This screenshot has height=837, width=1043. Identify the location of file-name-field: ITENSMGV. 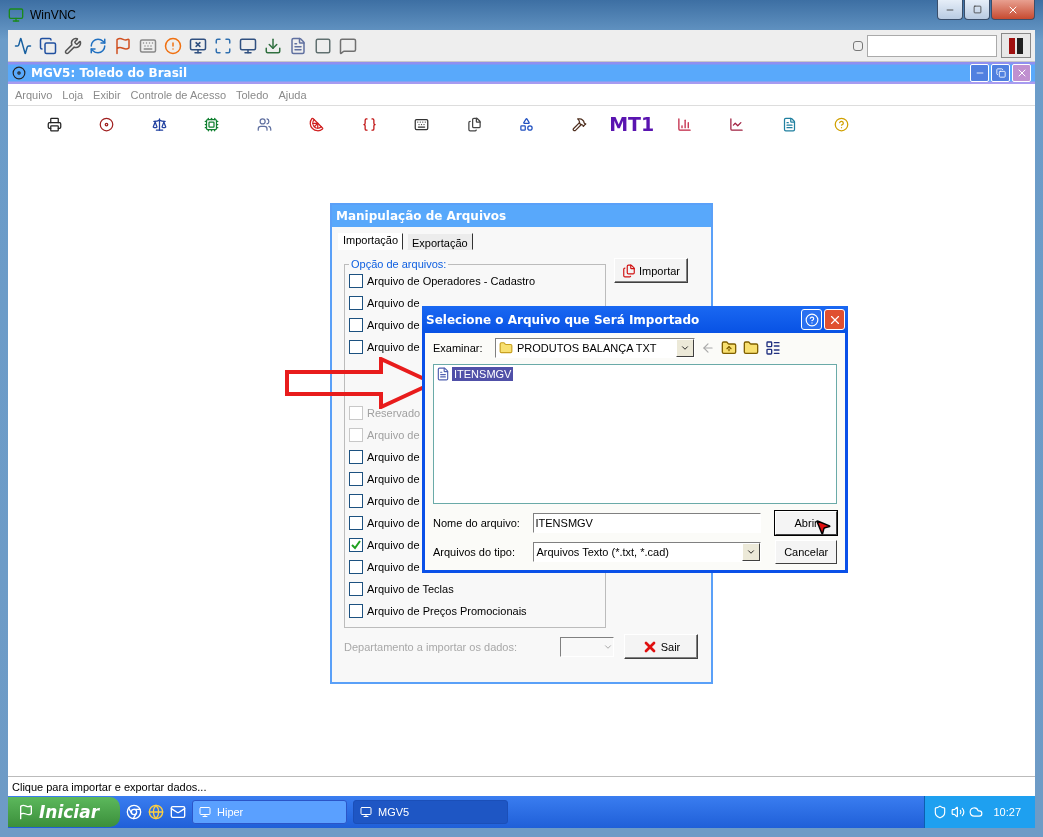
(647, 523).